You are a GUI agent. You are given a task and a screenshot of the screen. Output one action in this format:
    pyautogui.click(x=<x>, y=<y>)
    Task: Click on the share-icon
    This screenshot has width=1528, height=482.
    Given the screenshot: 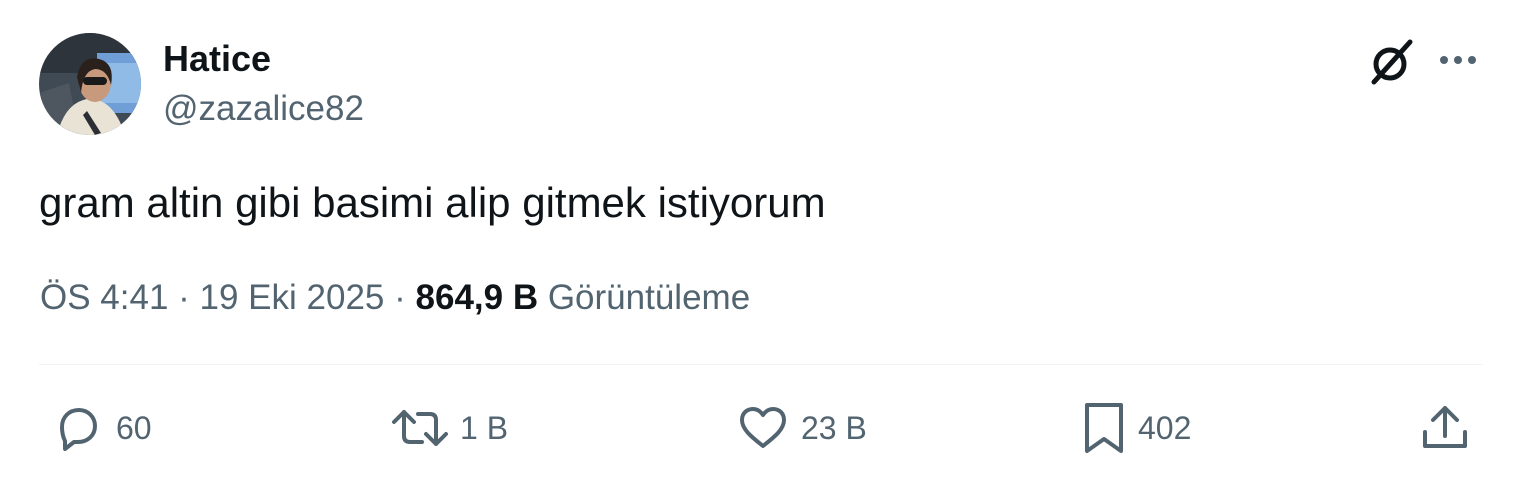 What is the action you would take?
    pyautogui.click(x=1445, y=427)
    